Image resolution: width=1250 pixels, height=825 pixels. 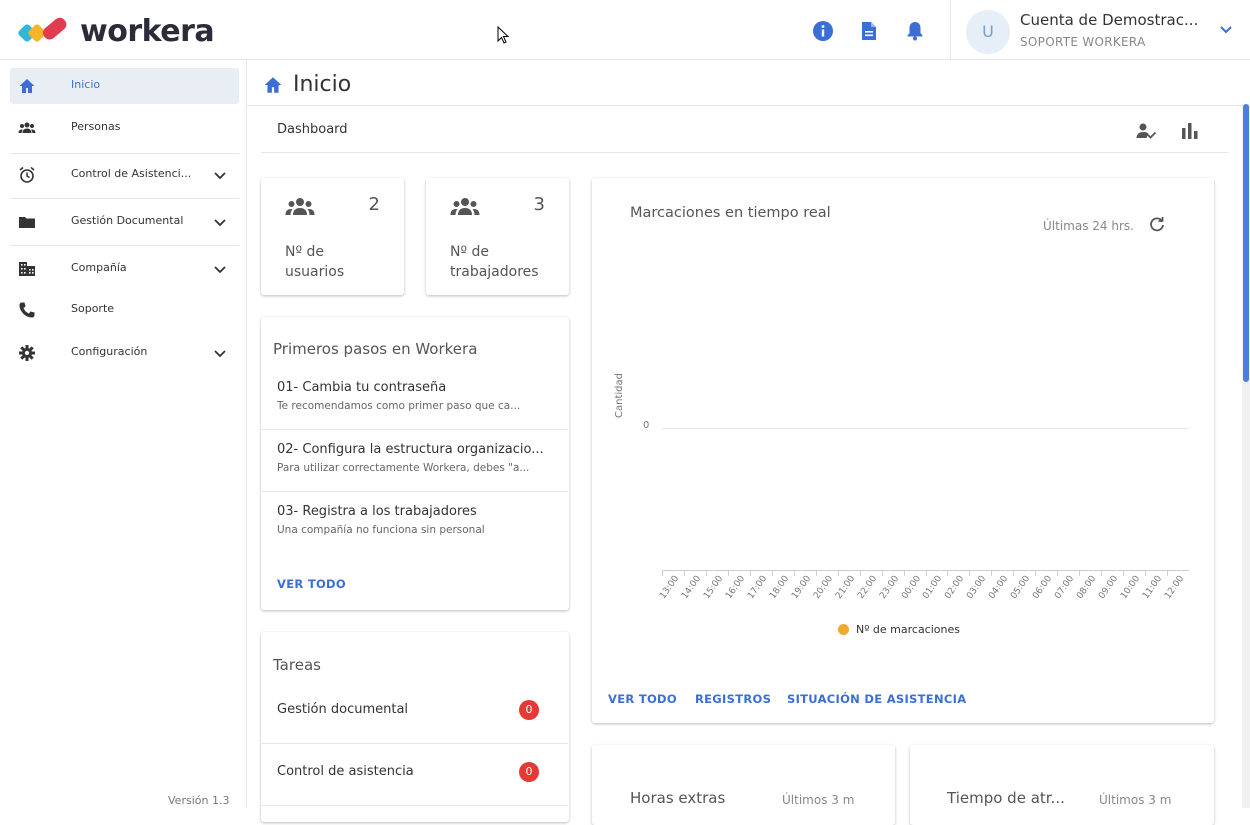 What do you see at coordinates (497, 236) in the screenshot?
I see `workers-stat-card: 3 Nº de trabajadores` at bounding box center [497, 236].